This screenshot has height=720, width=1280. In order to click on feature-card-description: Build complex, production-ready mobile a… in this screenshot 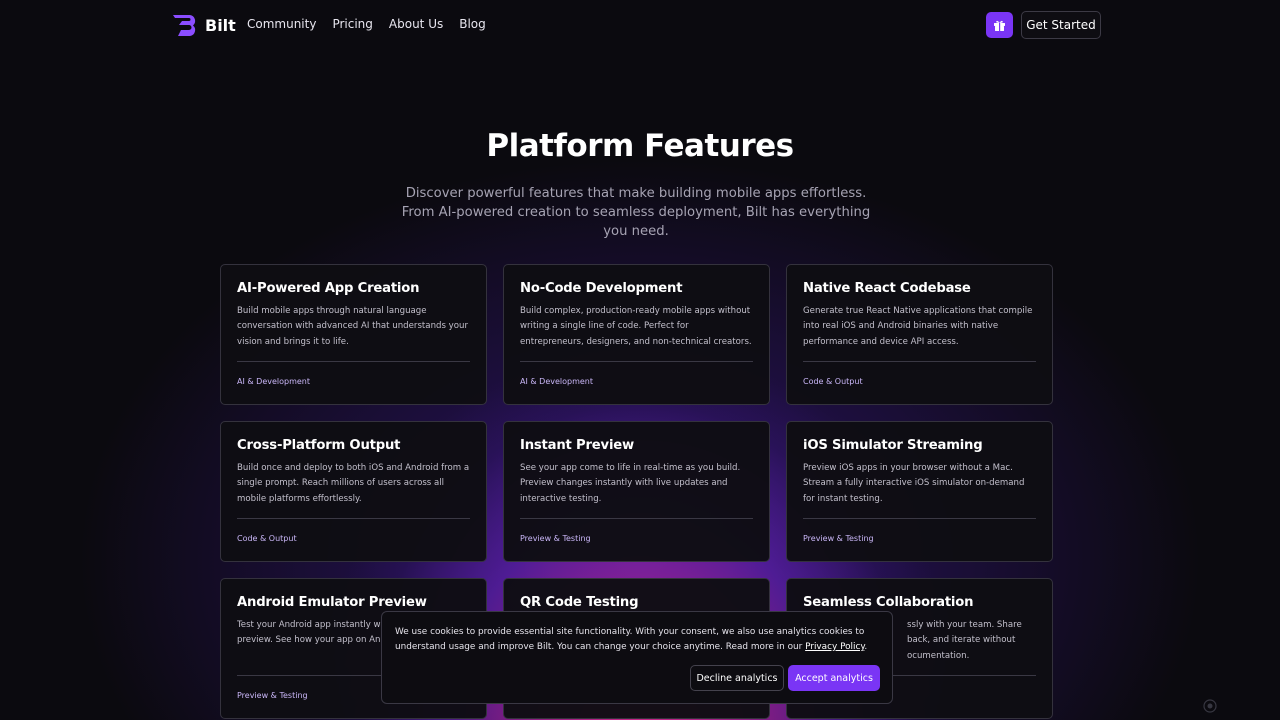, I will do `click(636, 326)`.